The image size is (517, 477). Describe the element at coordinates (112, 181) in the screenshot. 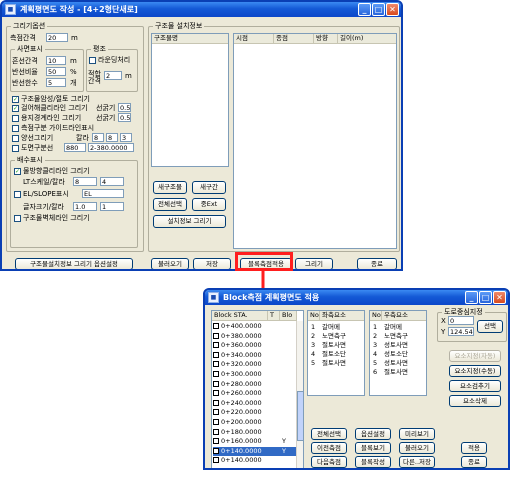

I see `lt-color-input: 4` at that location.